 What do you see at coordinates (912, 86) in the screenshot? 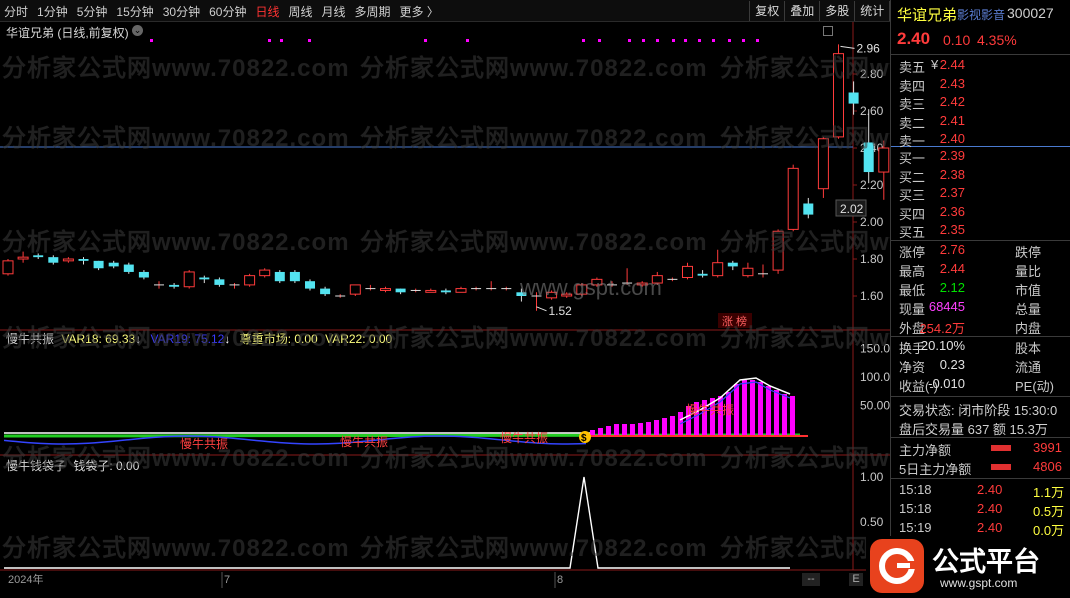
I see `ask-label: 卖四` at bounding box center [912, 86].